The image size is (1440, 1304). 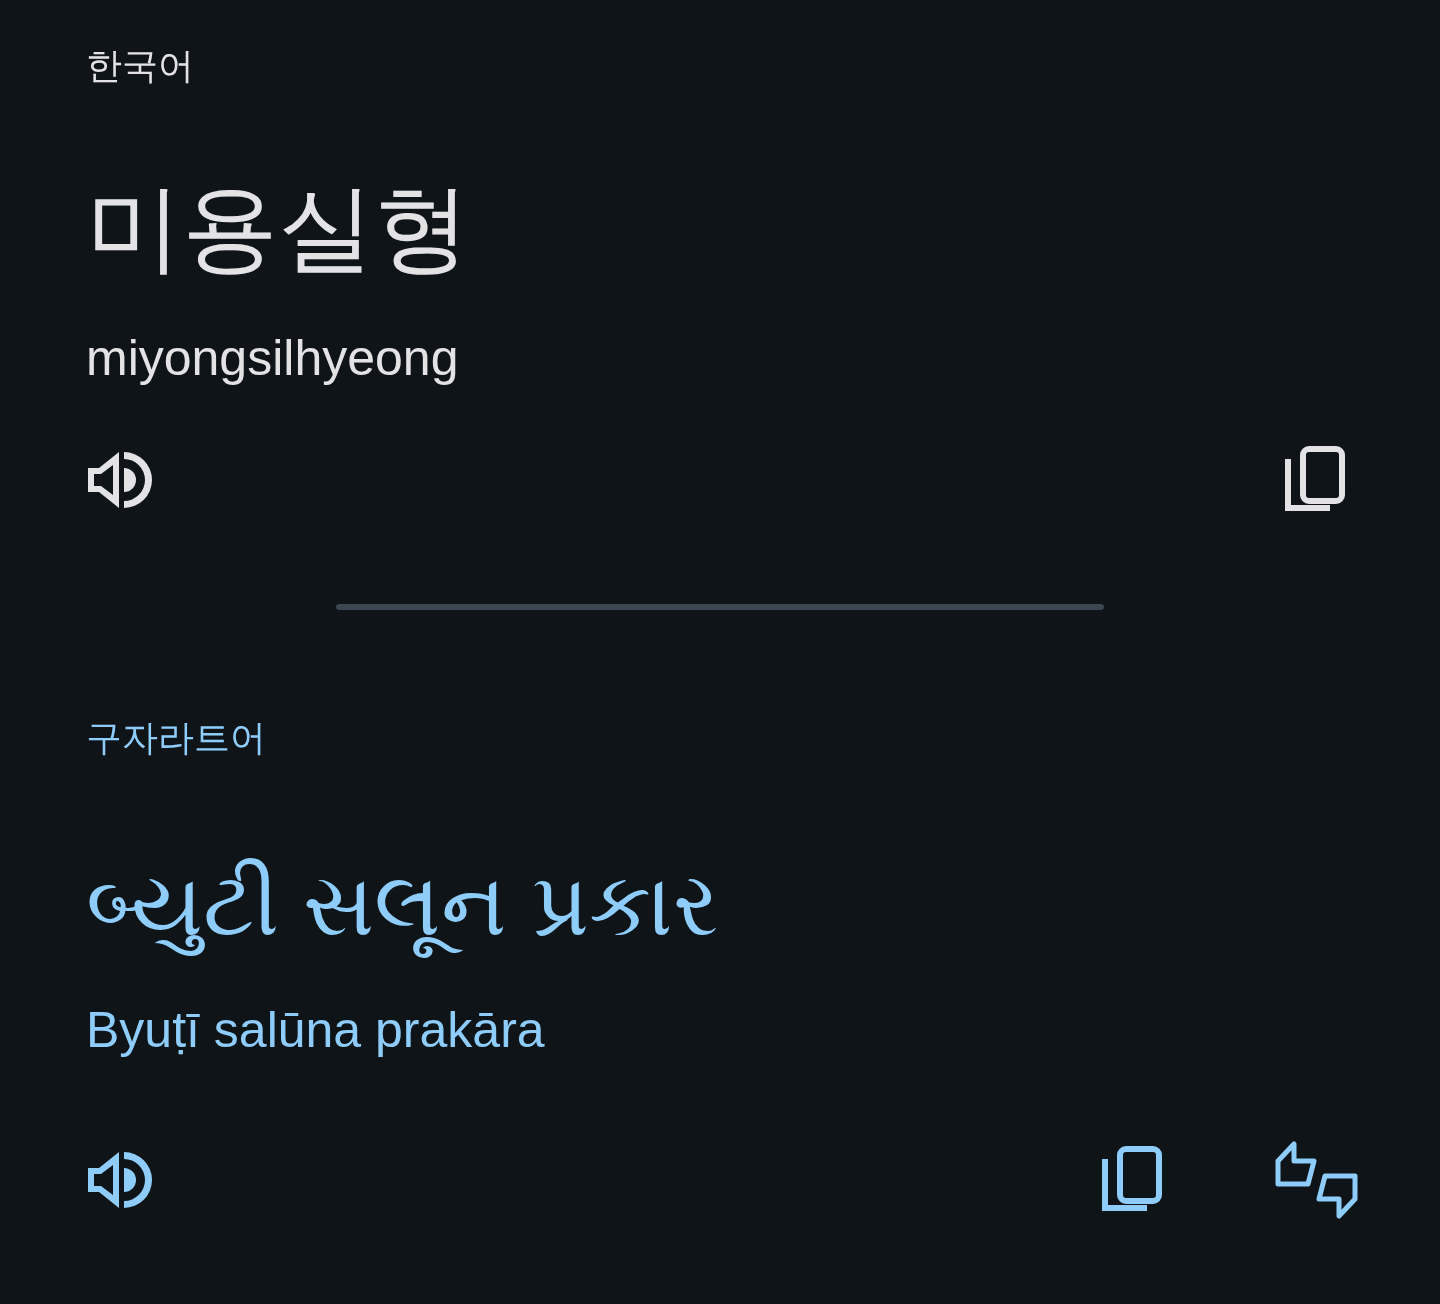 I want to click on source-romanization: miyongsilhyeong, so click(x=273, y=358).